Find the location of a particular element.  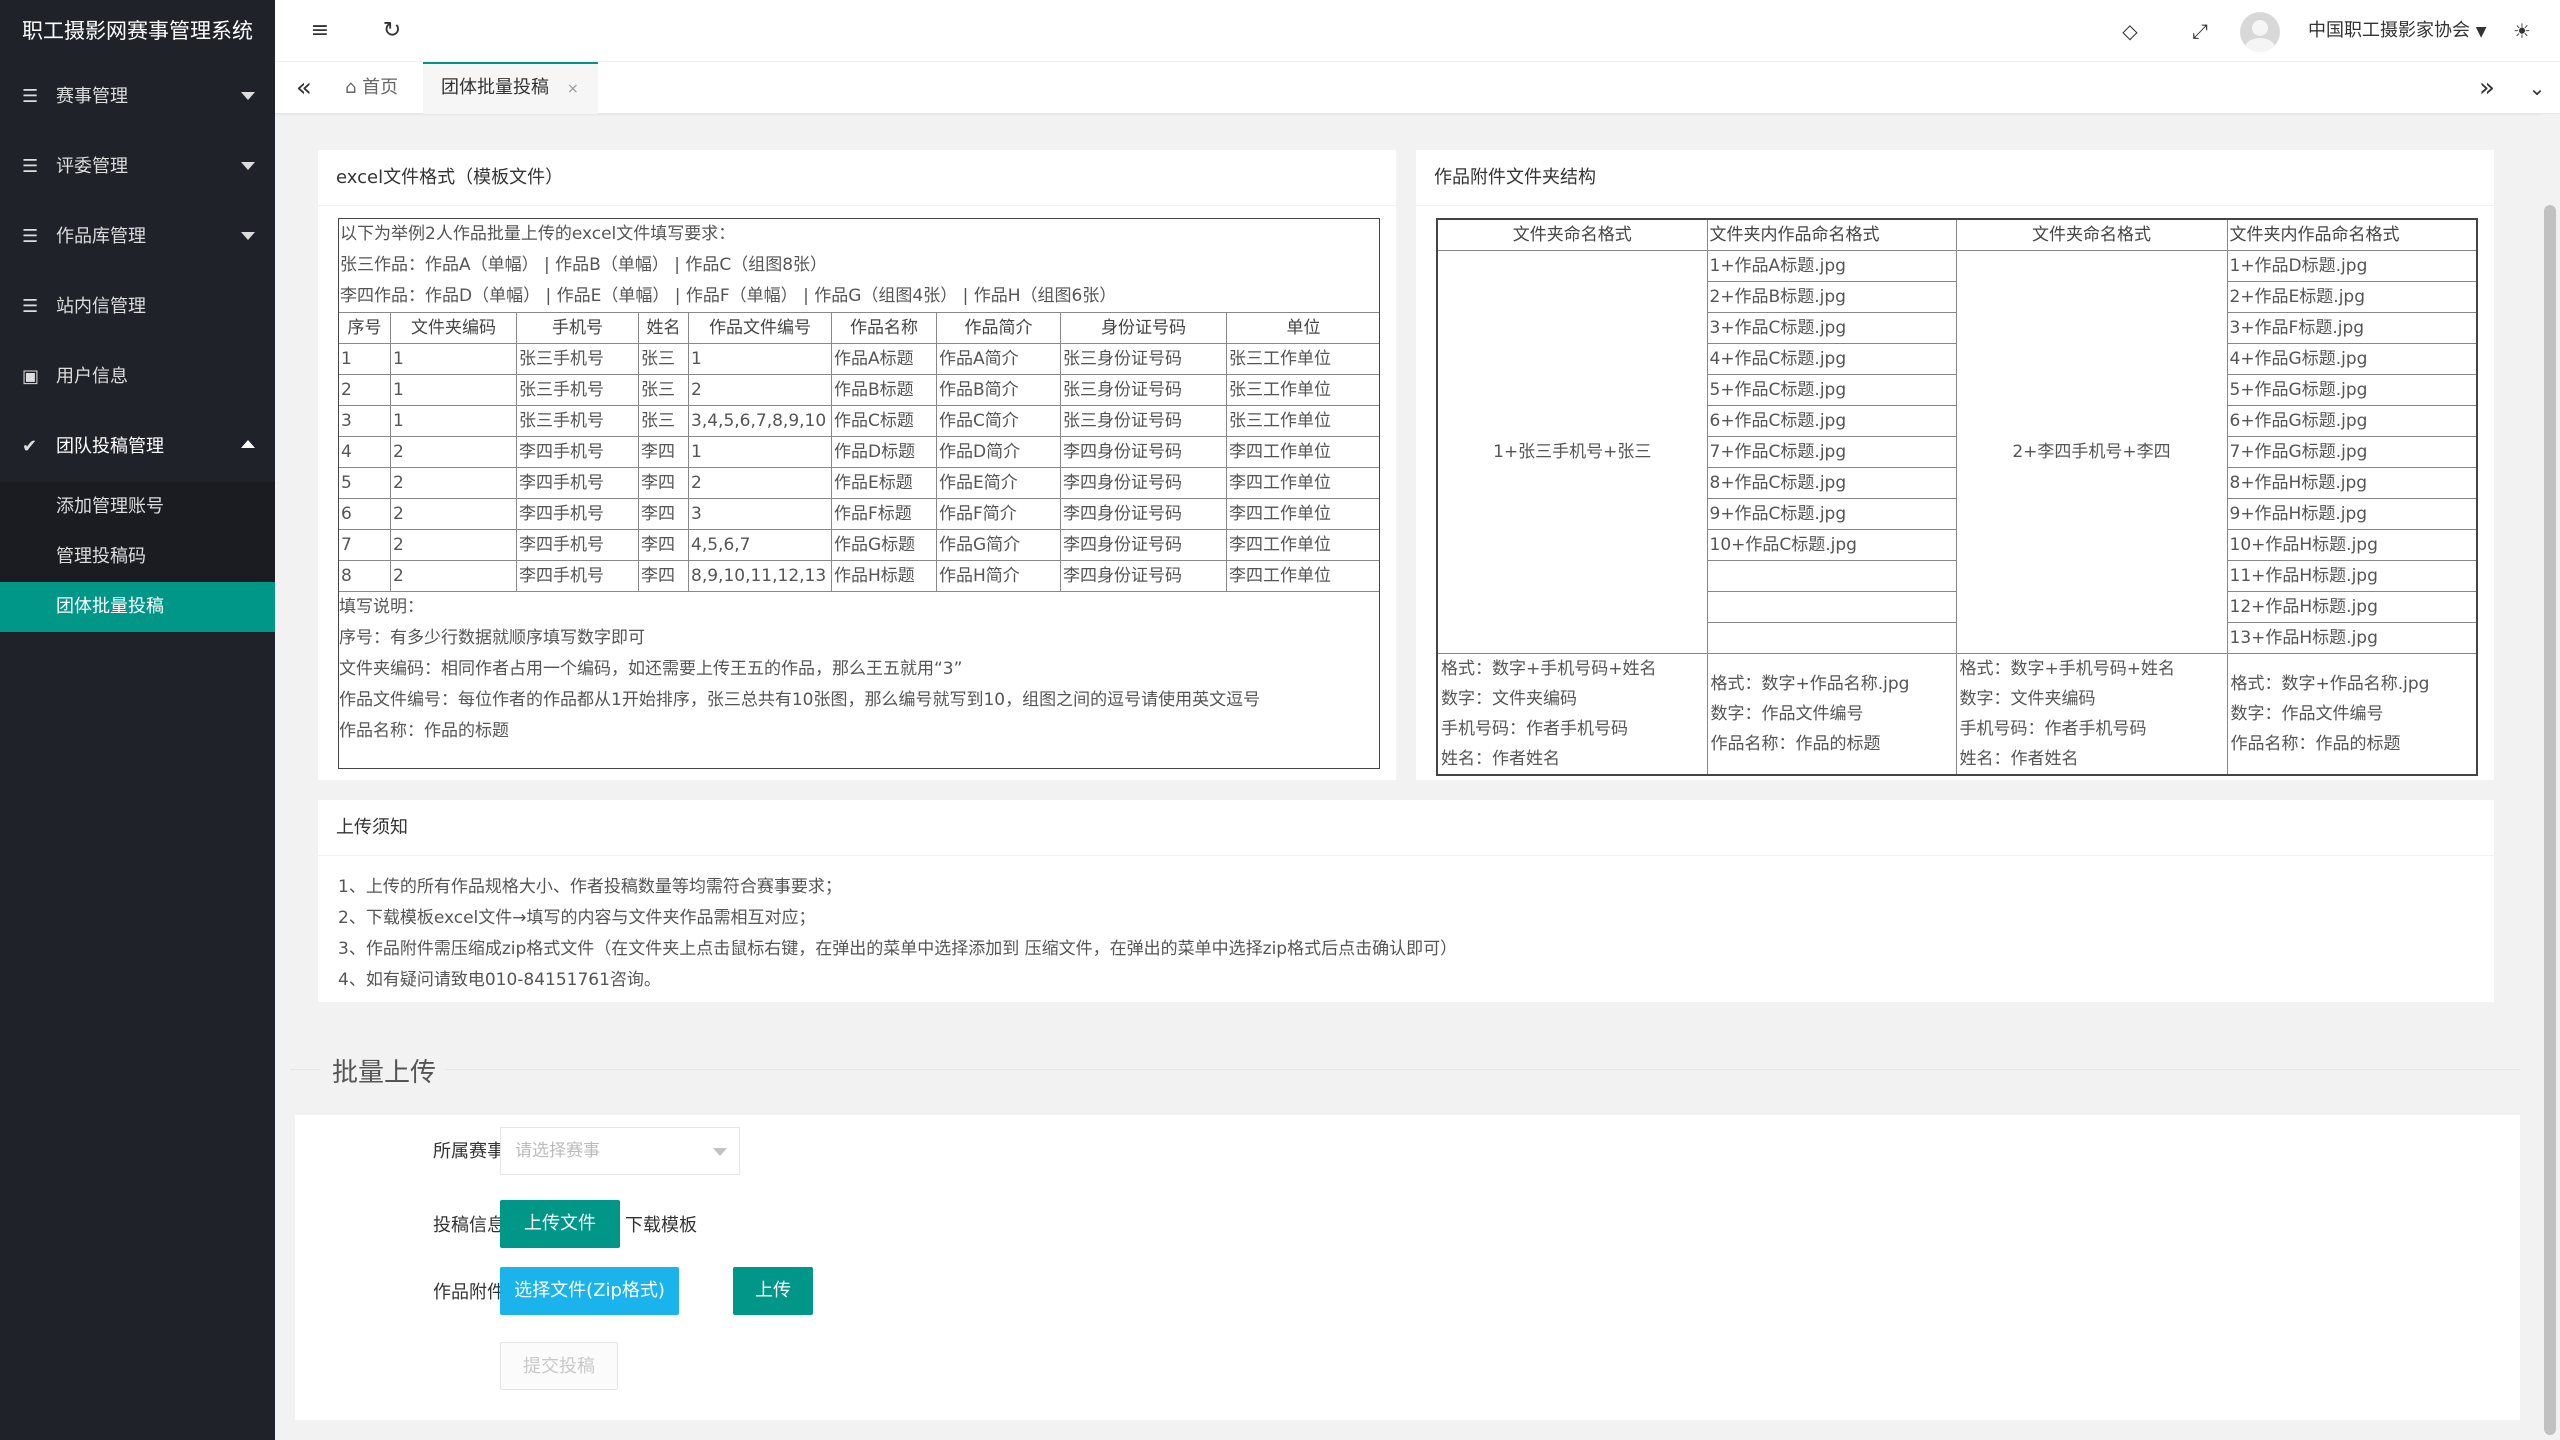

table-cell: 8,9,10,11,12,13 is located at coordinates (760, 576).